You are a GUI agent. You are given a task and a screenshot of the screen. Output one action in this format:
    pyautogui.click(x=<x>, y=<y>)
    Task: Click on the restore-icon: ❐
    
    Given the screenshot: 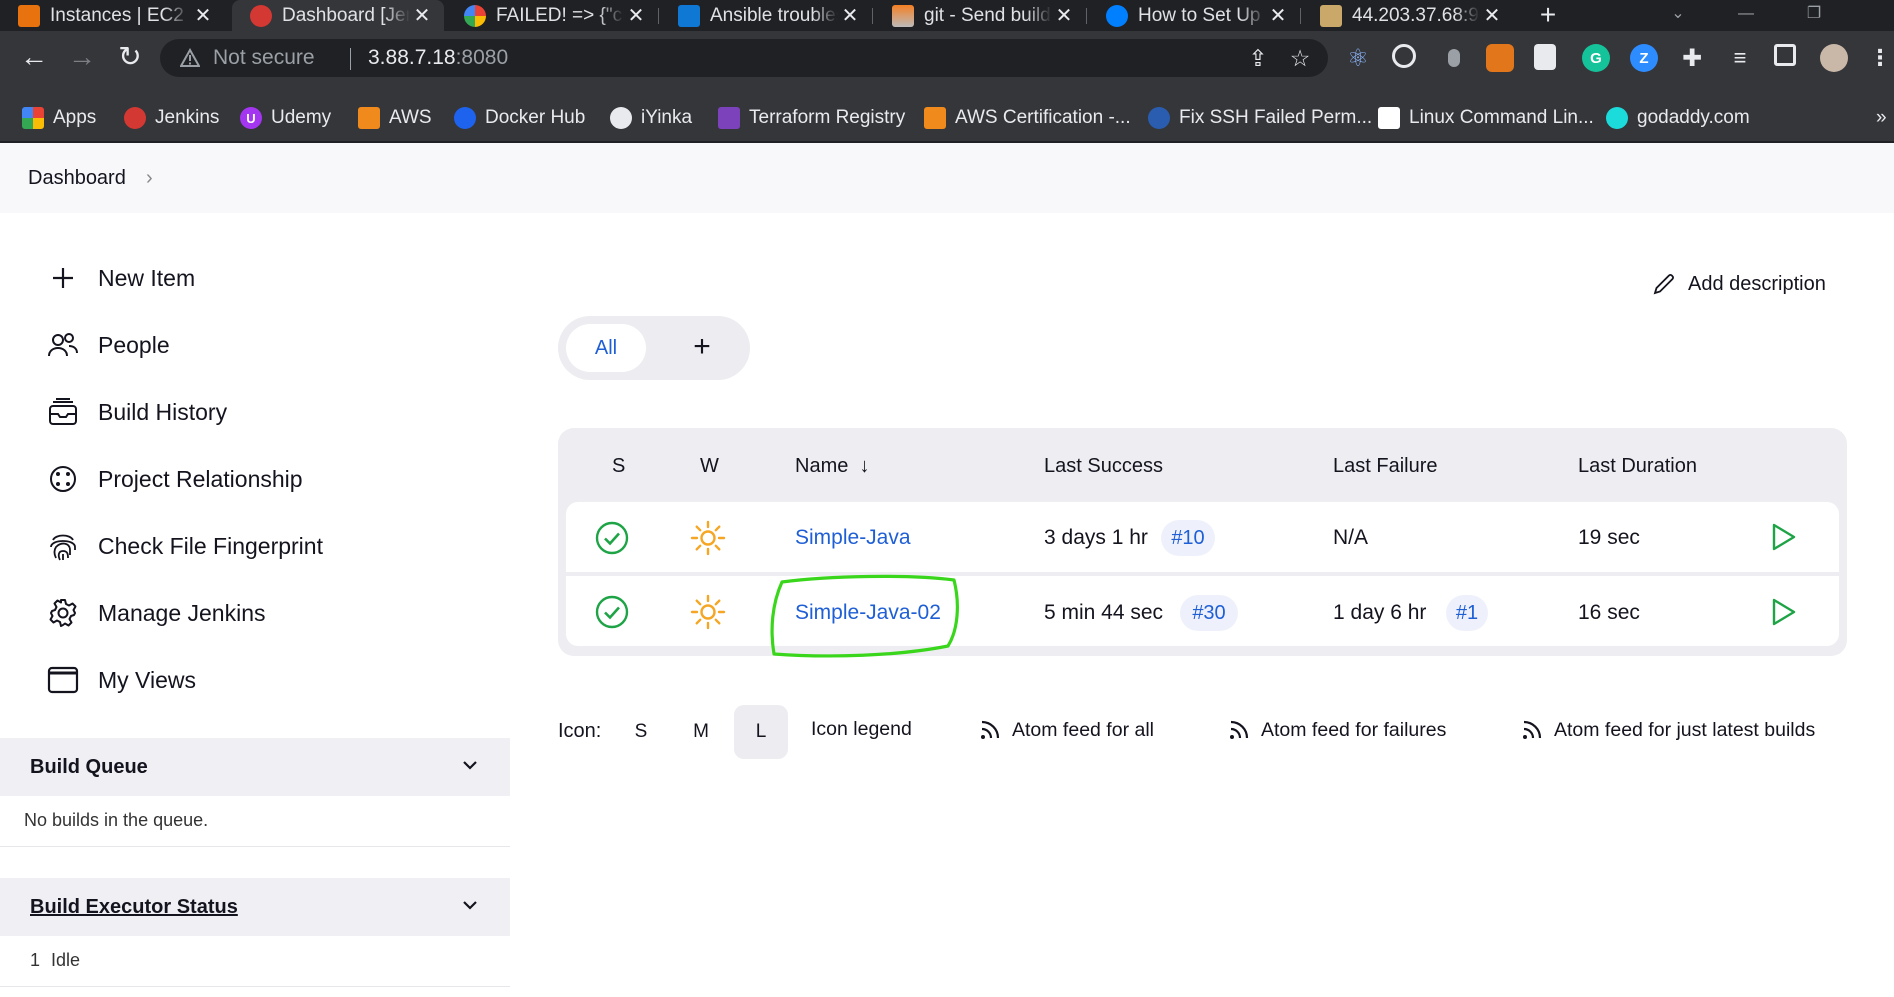 What is the action you would take?
    pyautogui.click(x=1814, y=15)
    